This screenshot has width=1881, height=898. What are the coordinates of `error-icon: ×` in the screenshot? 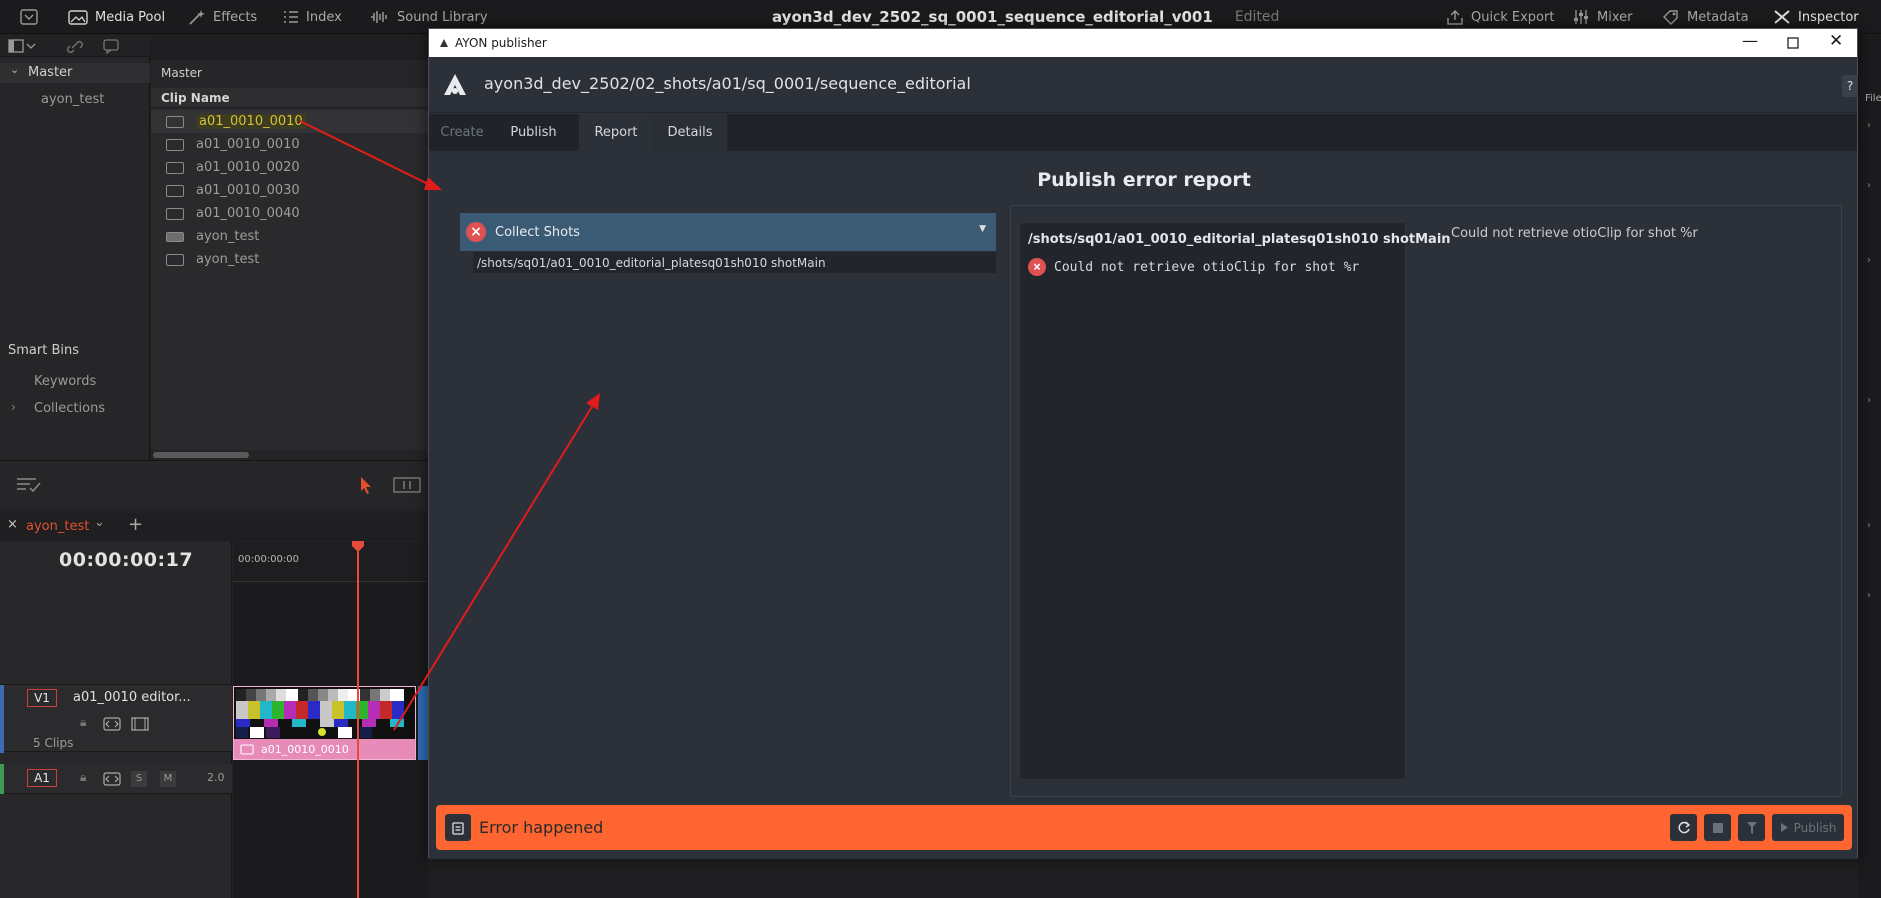 It's located at (476, 232).